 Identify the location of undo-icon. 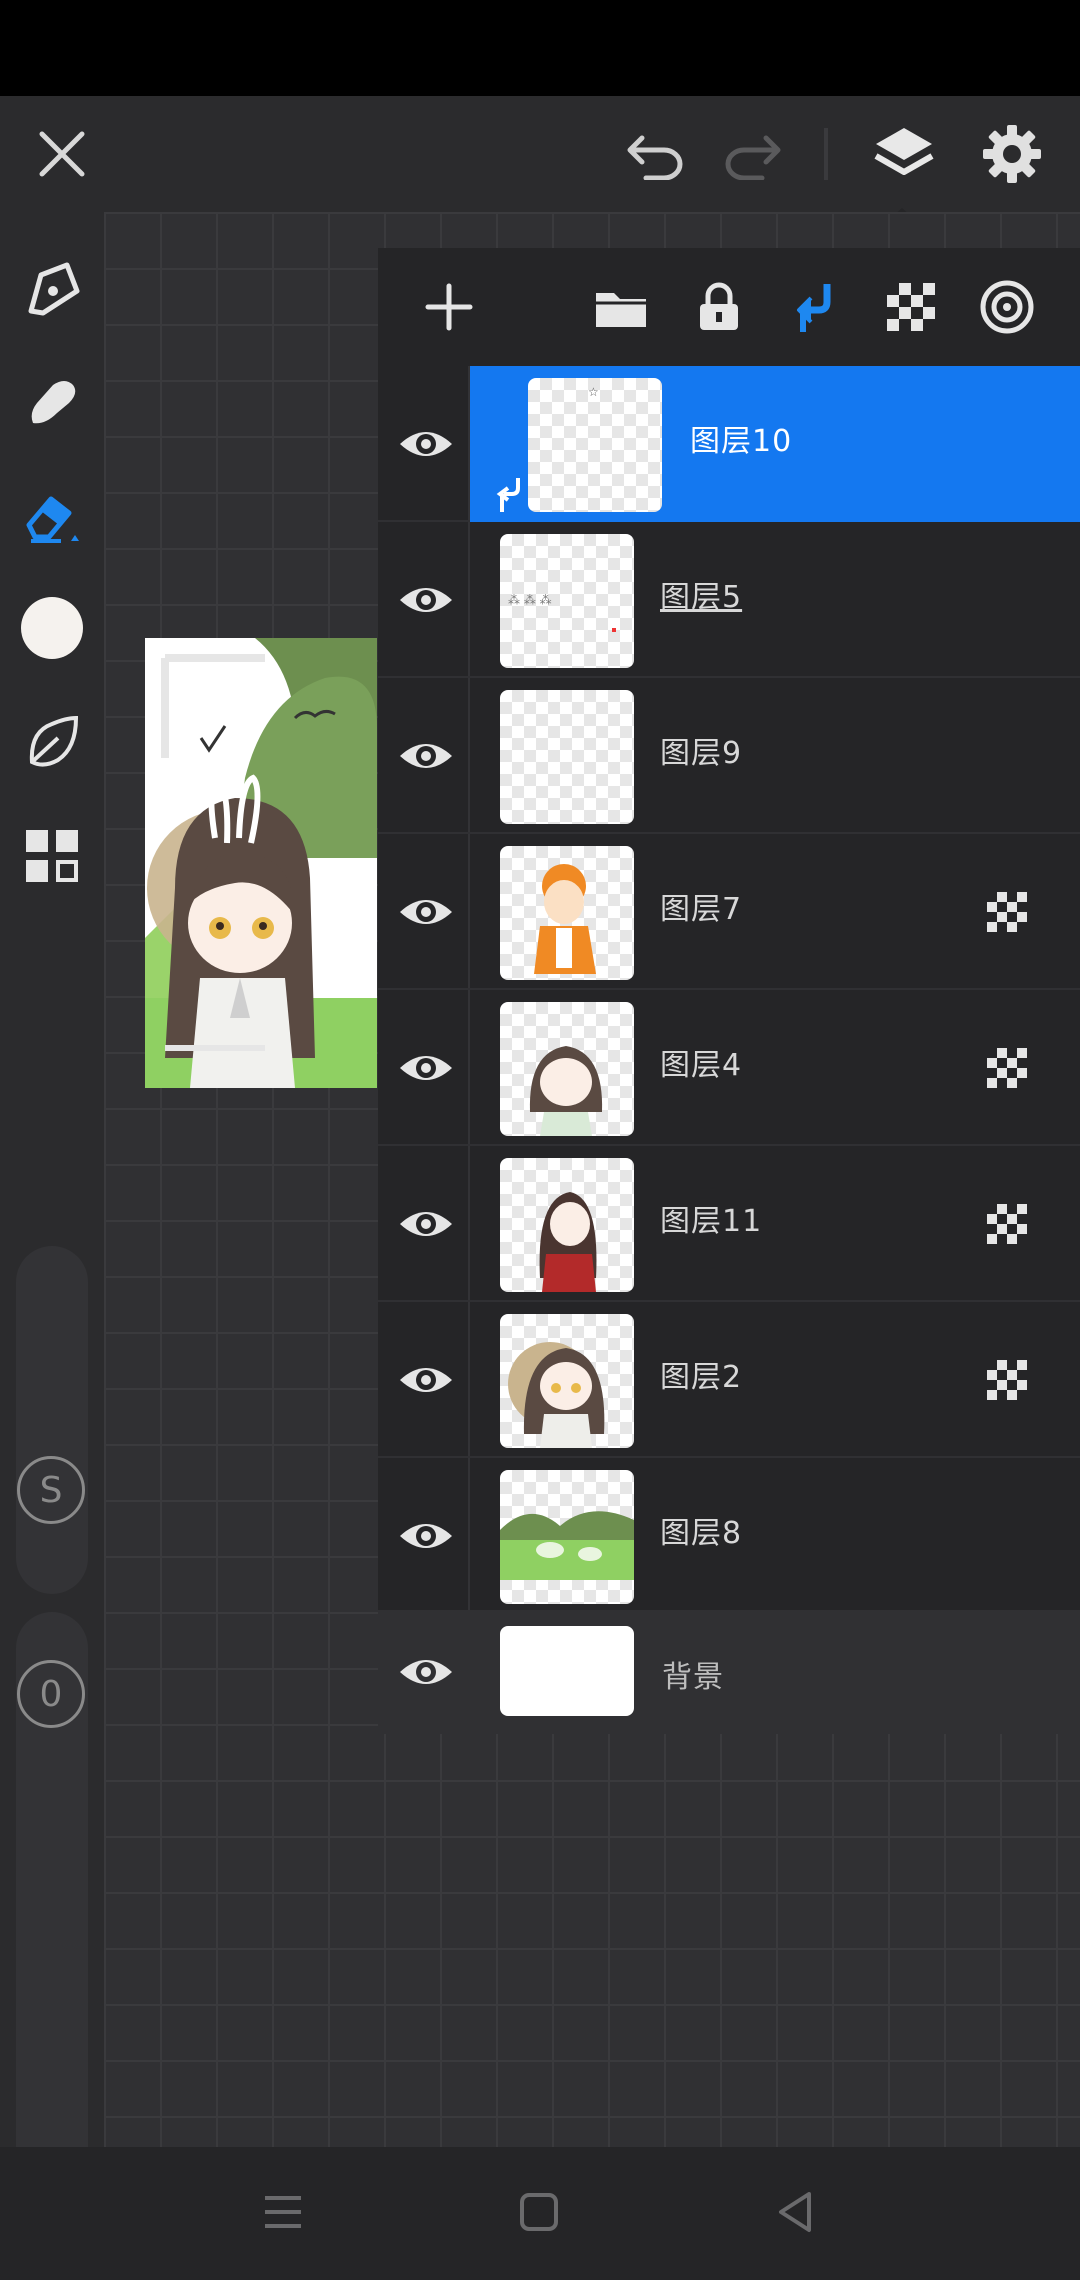
(656, 154).